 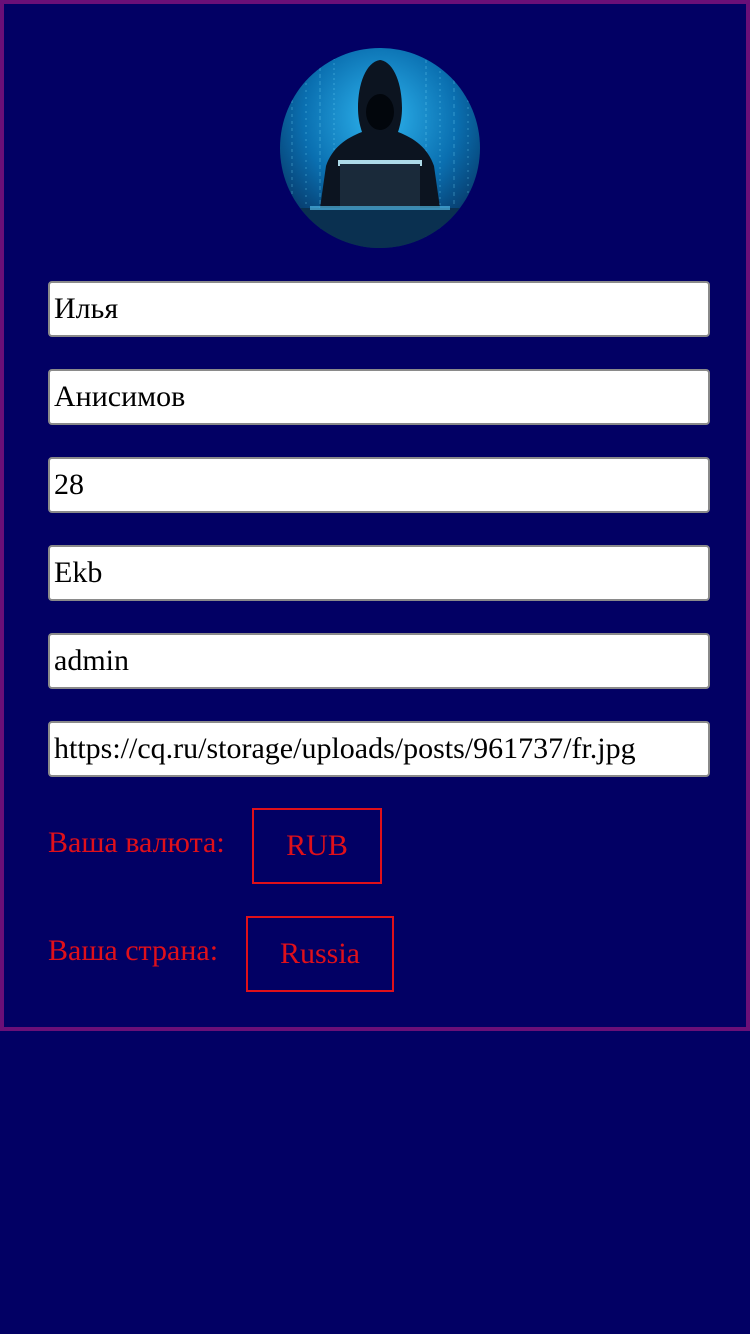 I want to click on currency-label: Ваша валюта:, so click(x=136, y=842).